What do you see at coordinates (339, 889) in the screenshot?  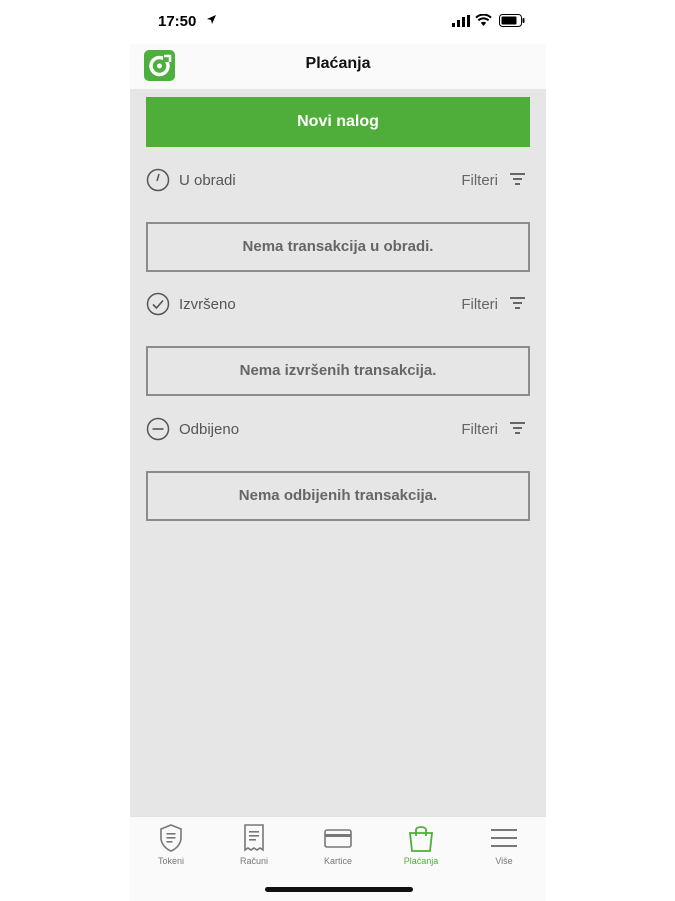 I see `home-indicator` at bounding box center [339, 889].